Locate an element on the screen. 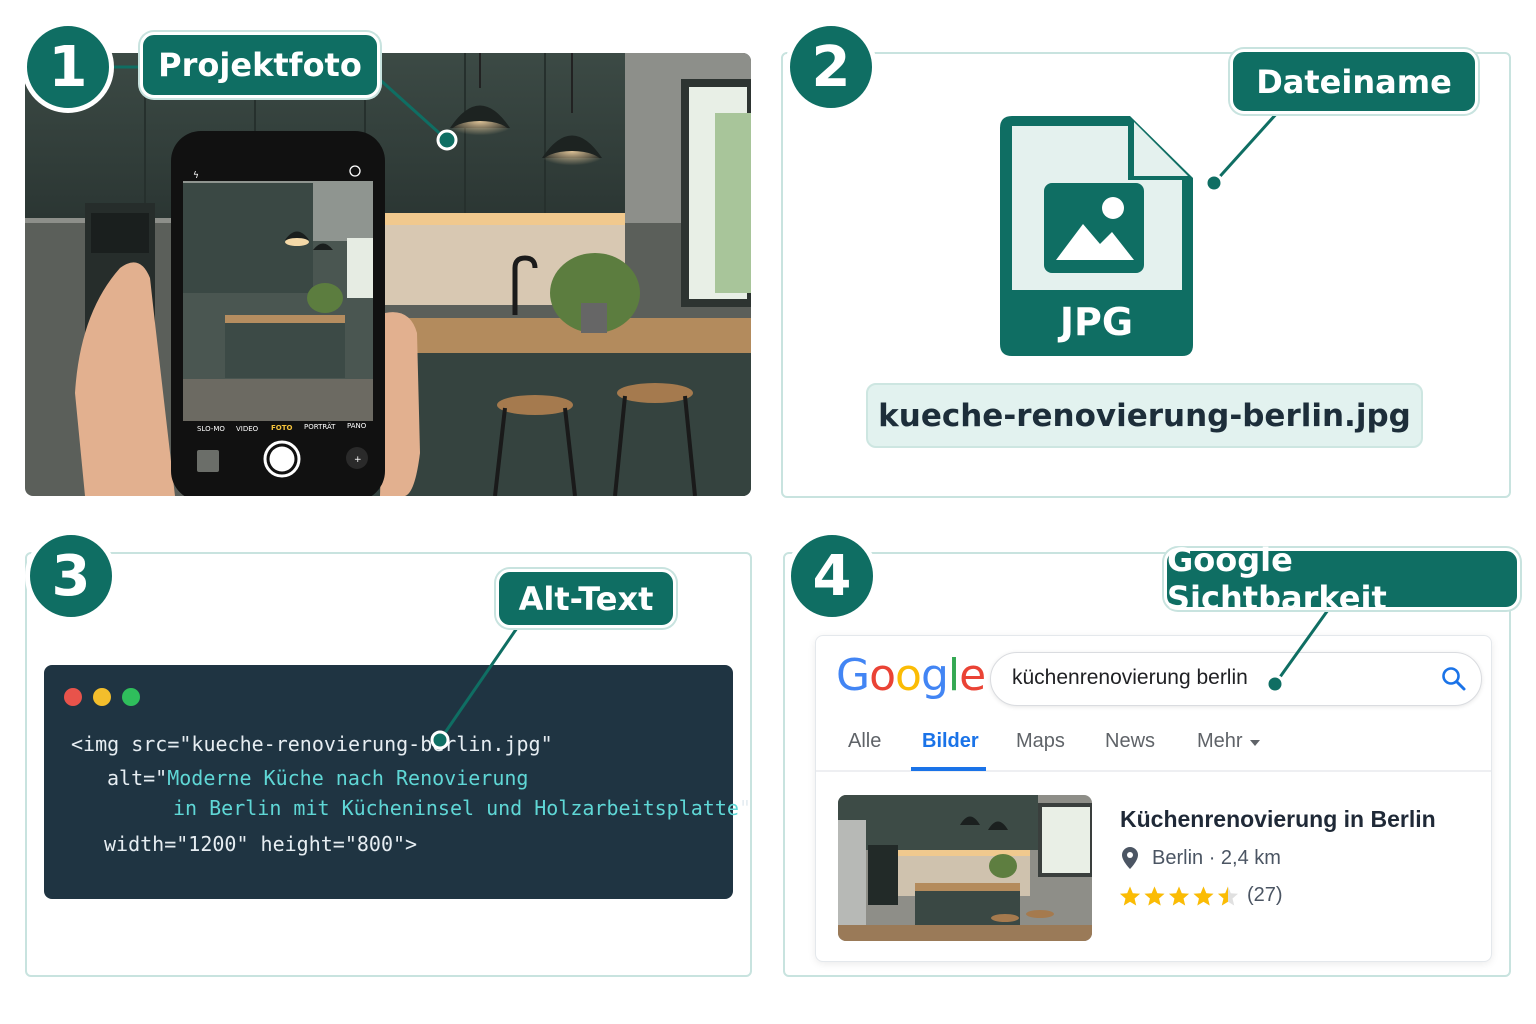 The width and height of the screenshot is (1536, 1024). step-label-projektfoto: Projektfoto is located at coordinates (260, 65).